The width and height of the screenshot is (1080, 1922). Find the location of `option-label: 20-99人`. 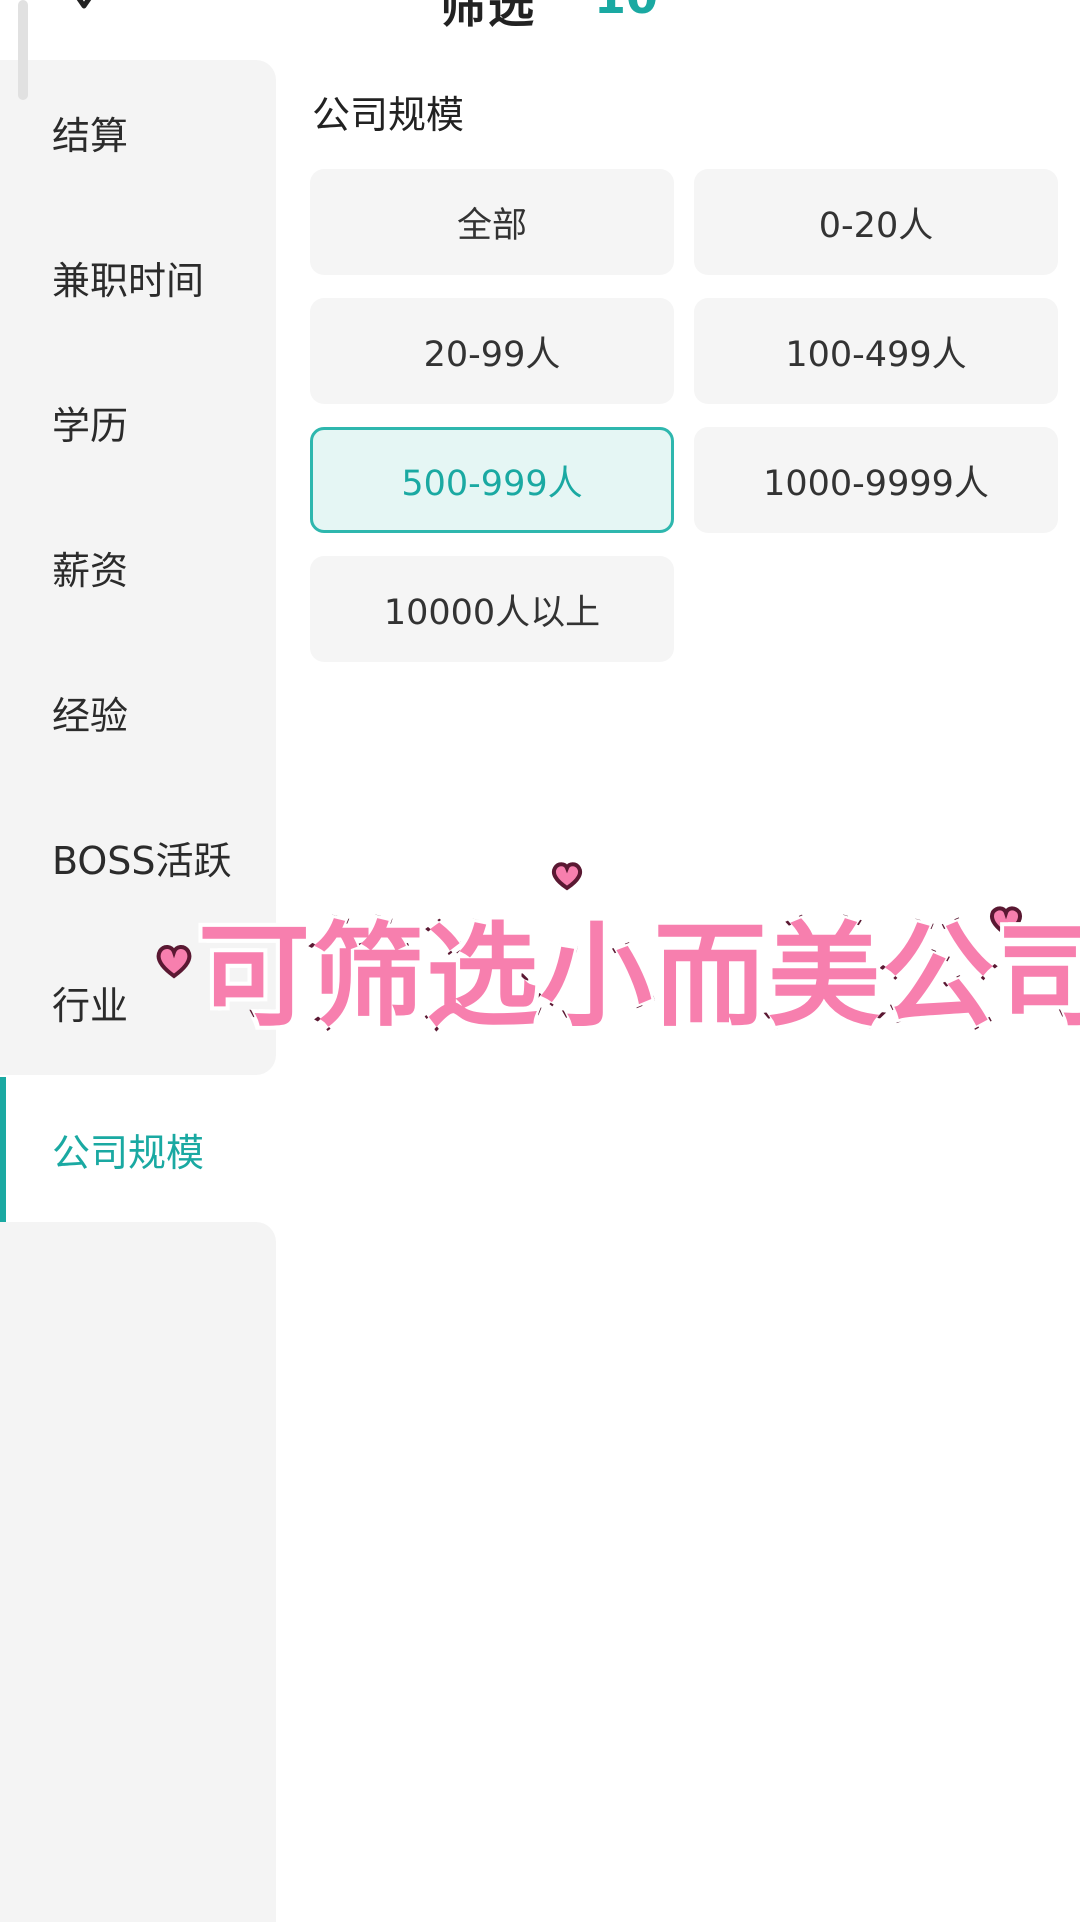

option-label: 20-99人 is located at coordinates (492, 354).